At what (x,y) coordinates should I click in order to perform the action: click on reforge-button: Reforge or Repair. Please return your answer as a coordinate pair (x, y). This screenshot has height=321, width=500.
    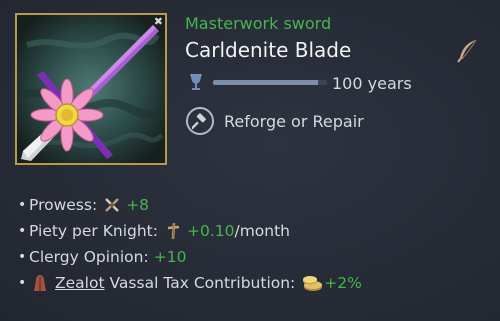
    Looking at the image, I should click on (275, 121).